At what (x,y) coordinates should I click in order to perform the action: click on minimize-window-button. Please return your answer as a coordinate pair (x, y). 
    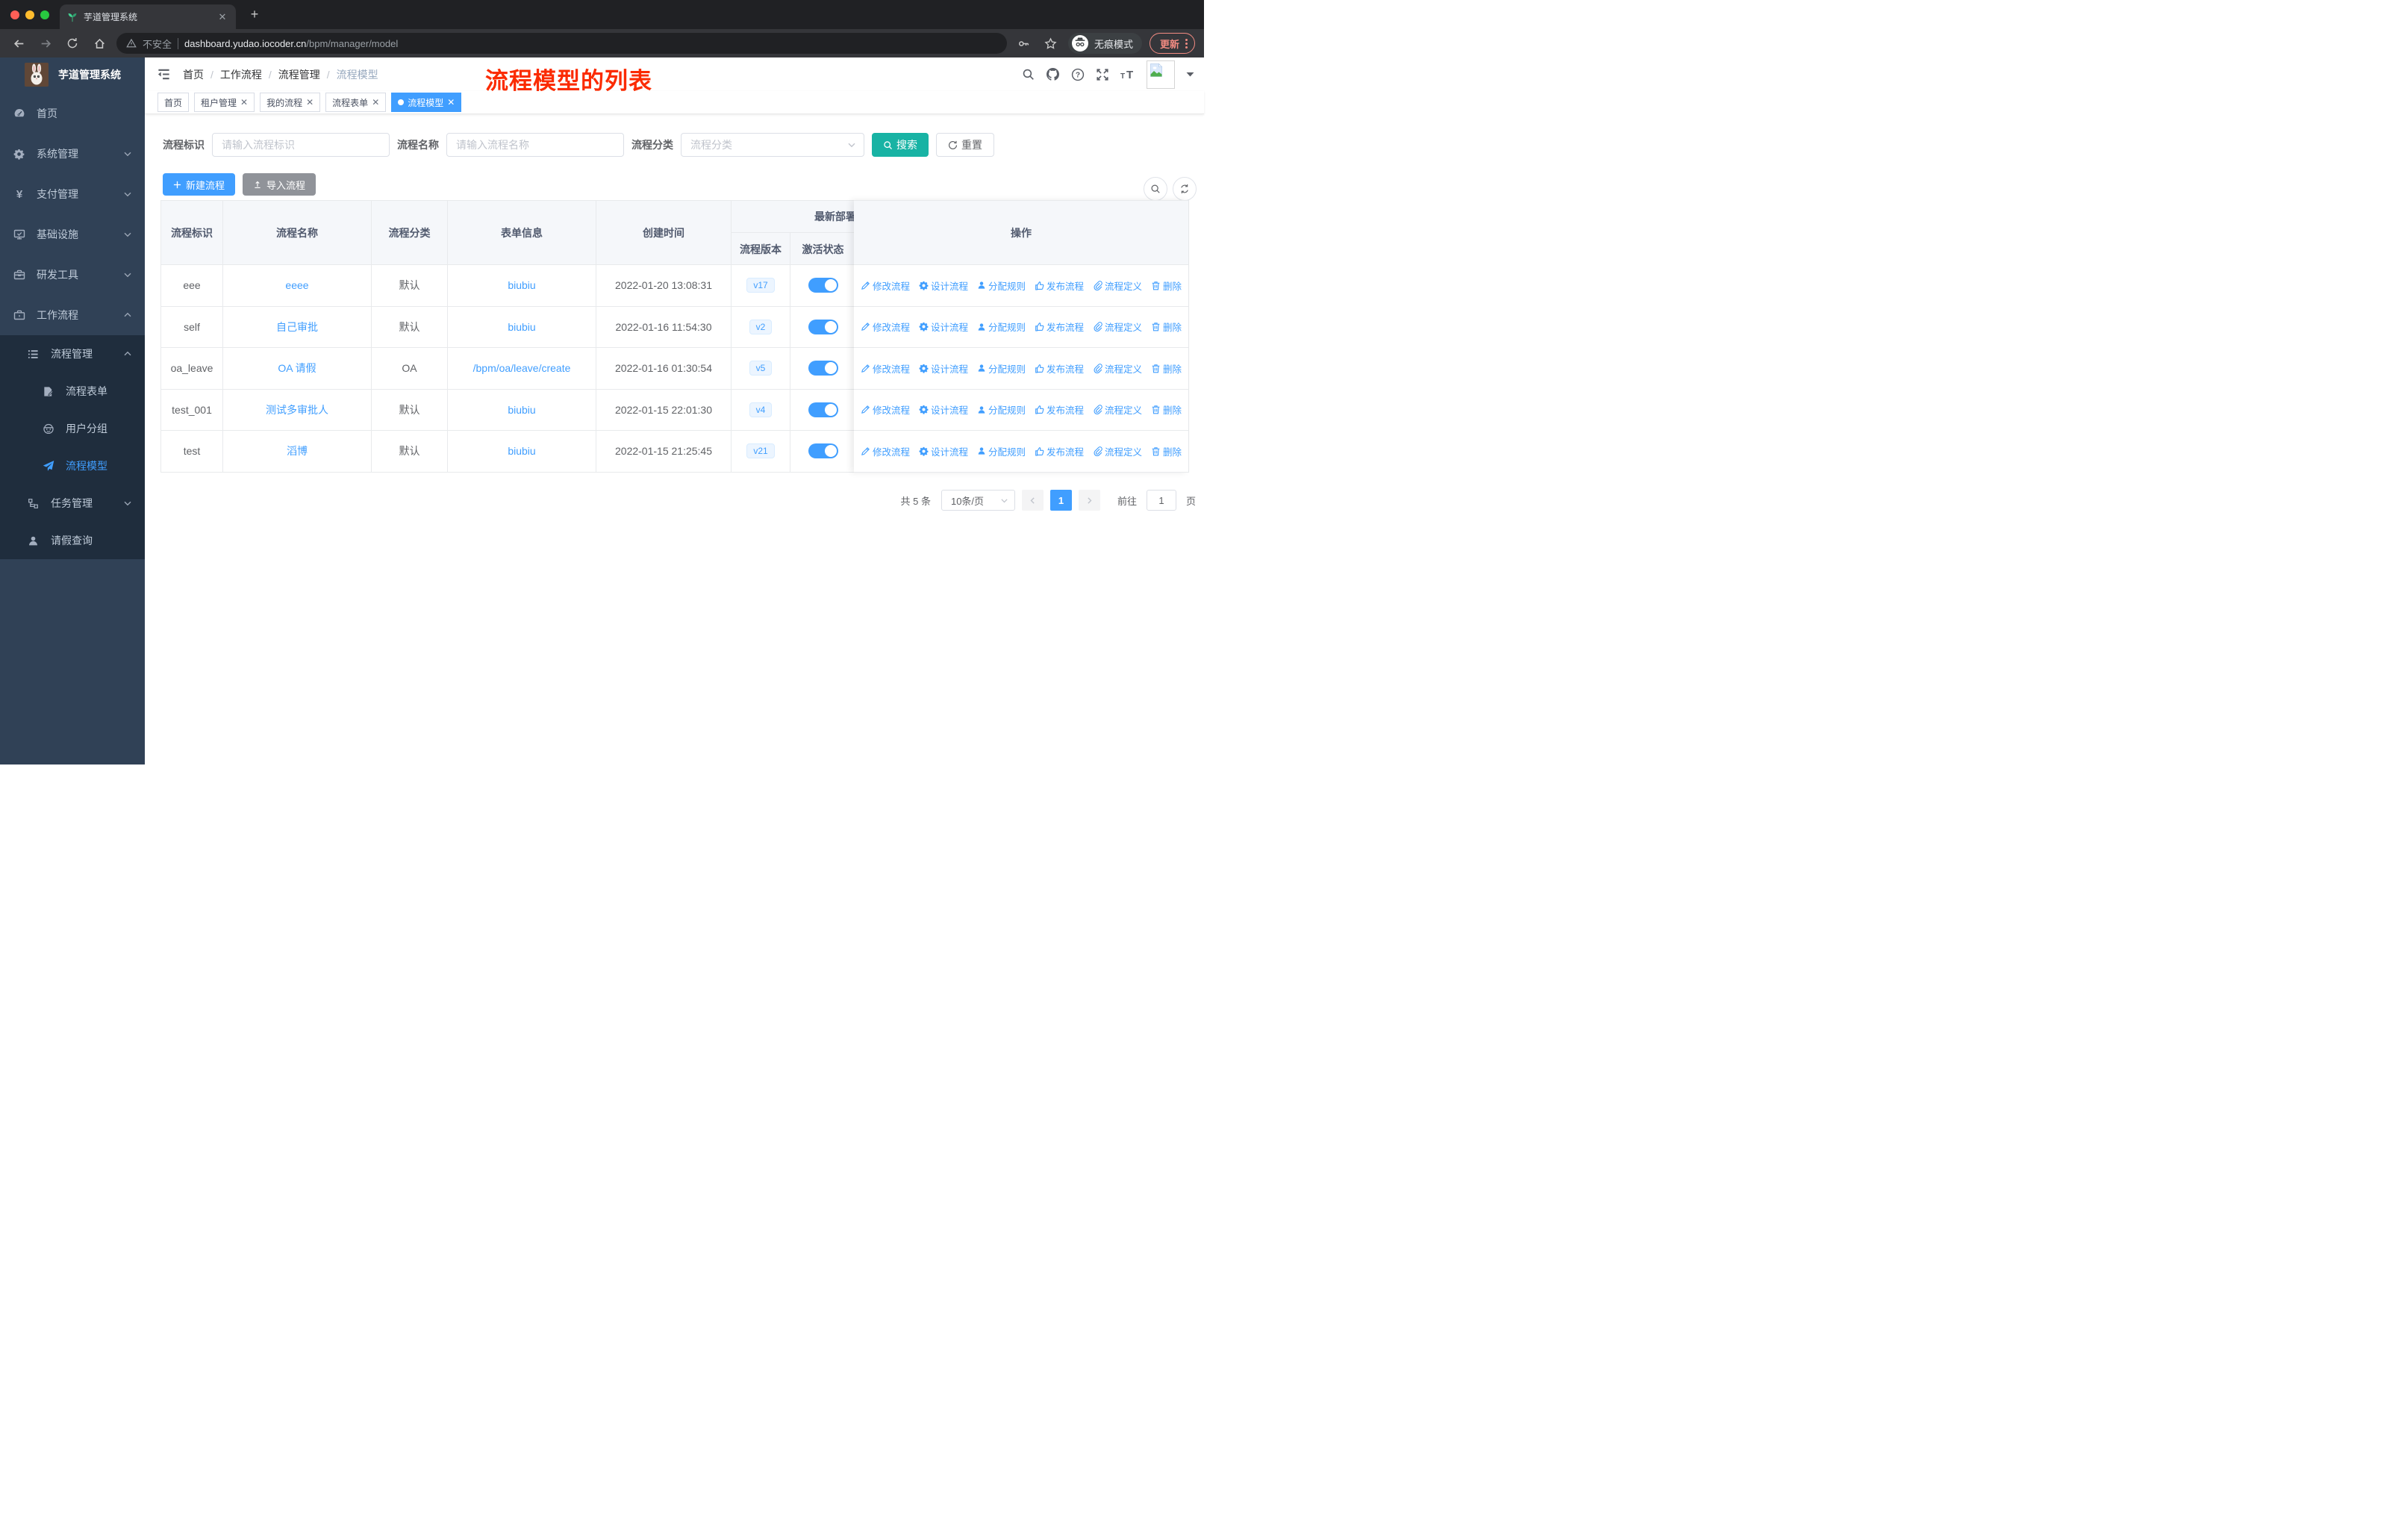
    Looking at the image, I should click on (29, 15).